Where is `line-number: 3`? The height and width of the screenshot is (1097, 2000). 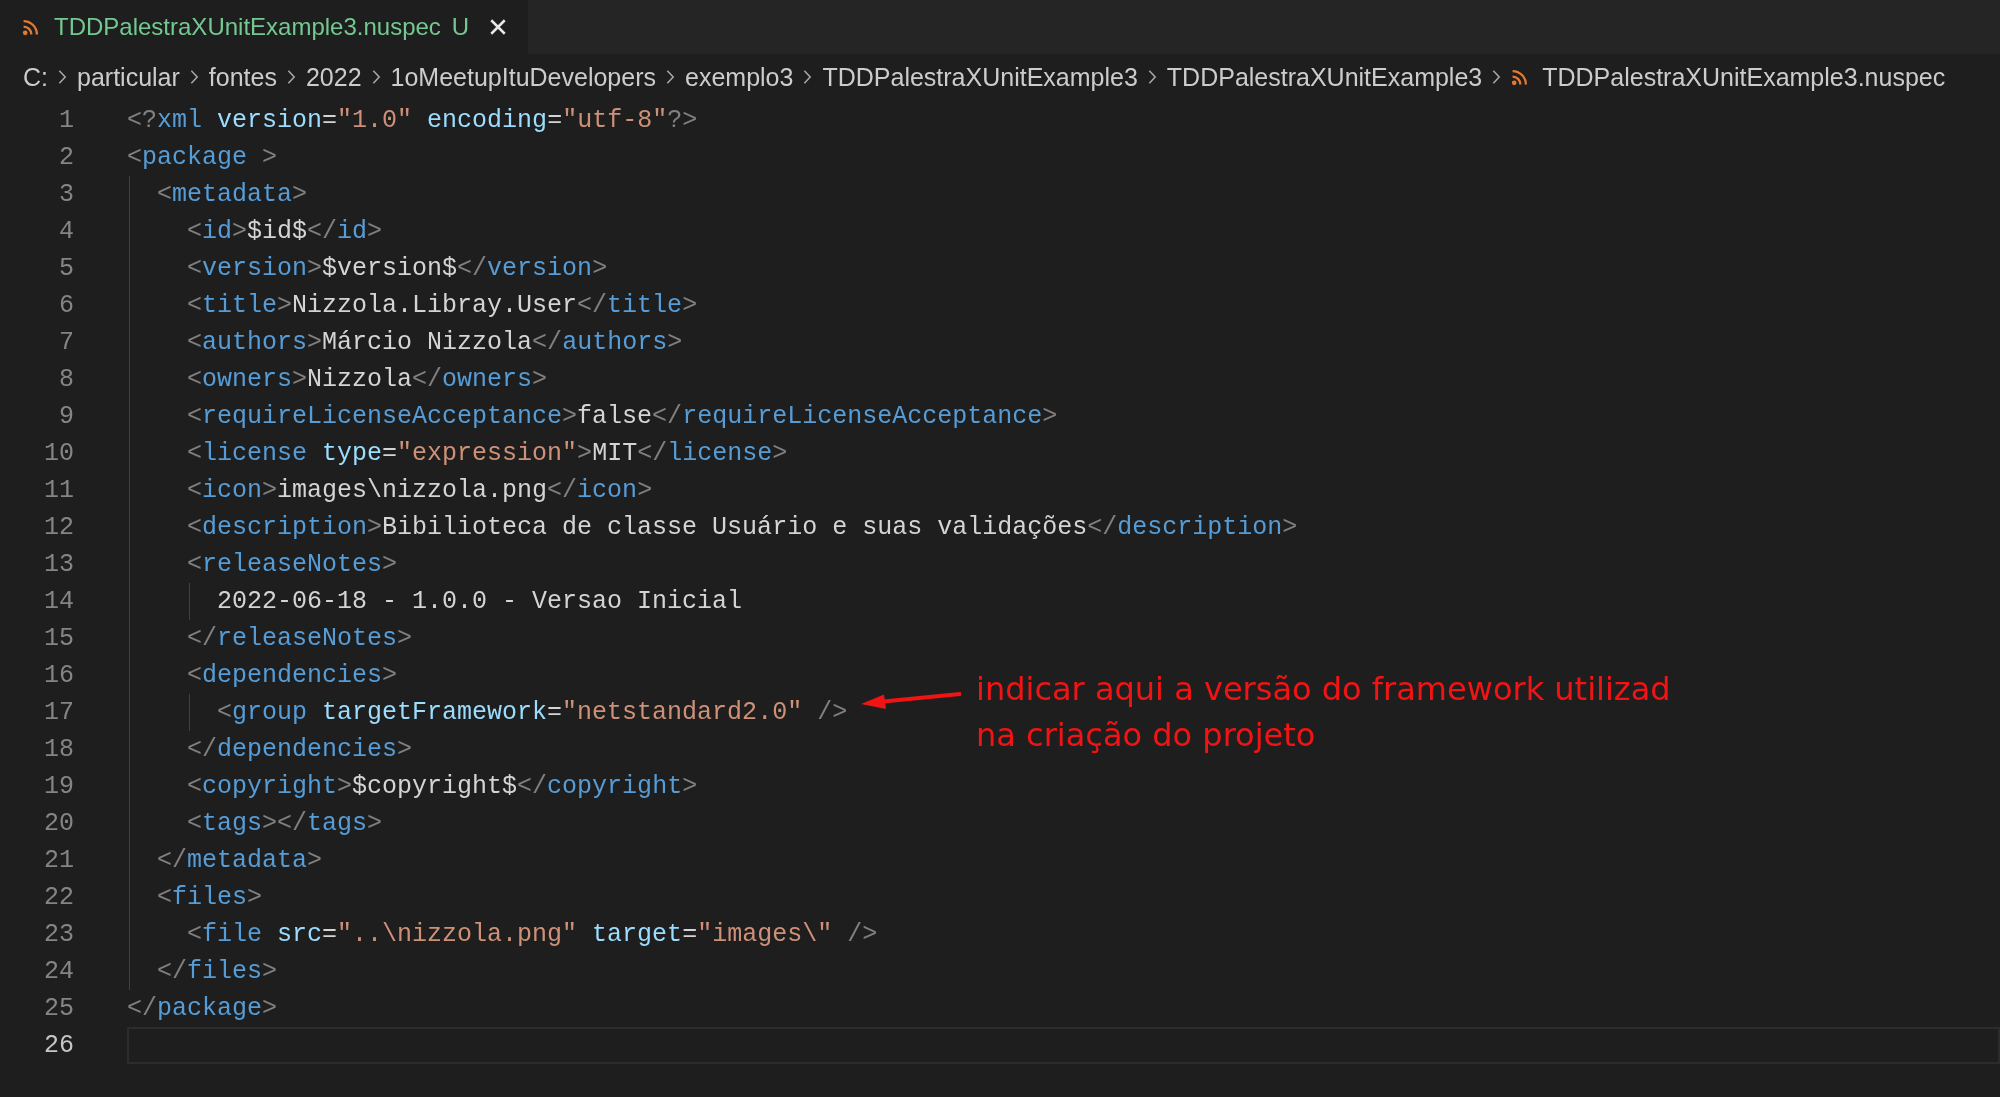 line-number: 3 is located at coordinates (66, 194).